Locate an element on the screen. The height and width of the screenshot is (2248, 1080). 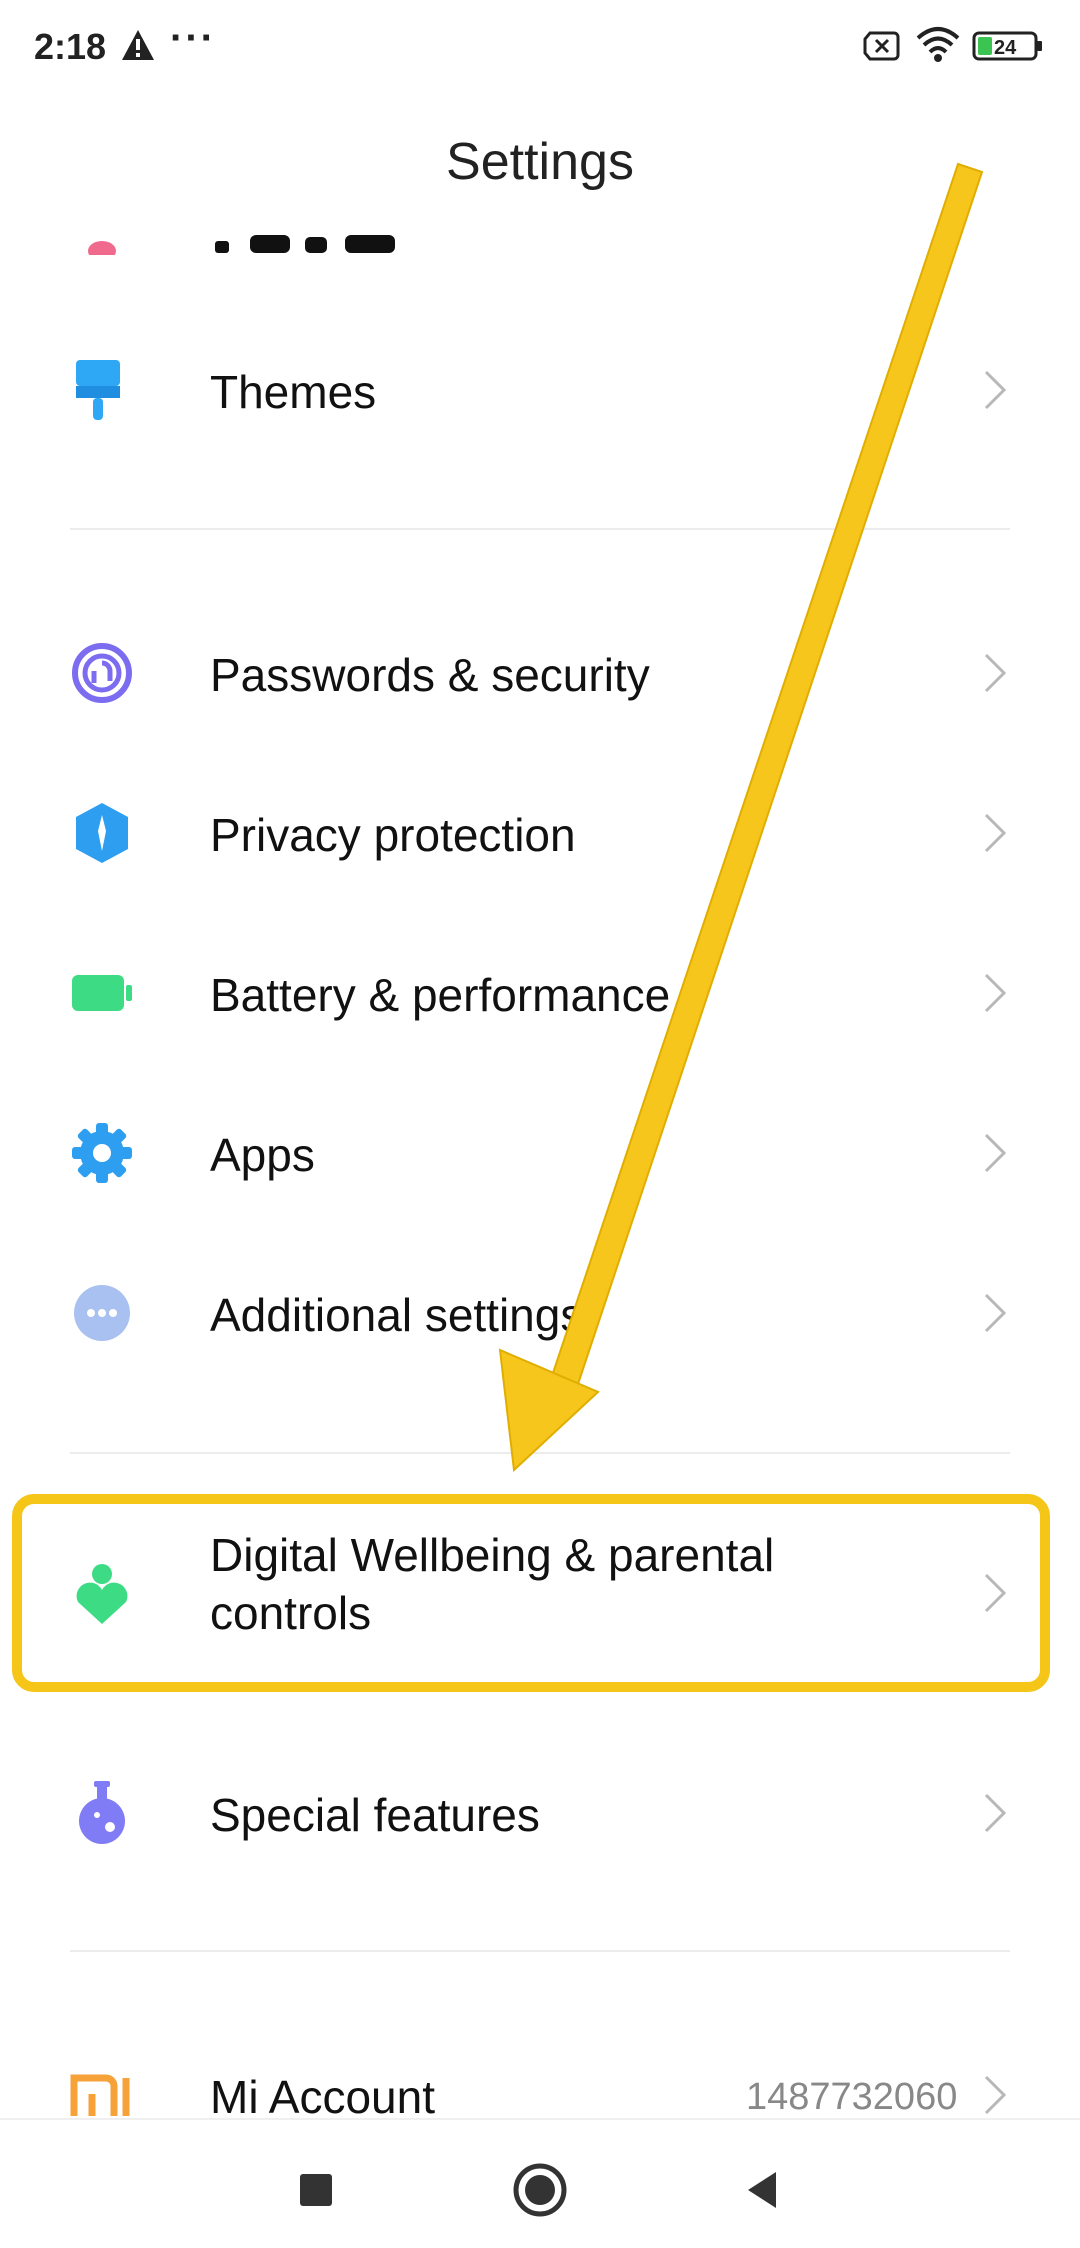
settings-item-label: Special features is located at coordinates (375, 1815).